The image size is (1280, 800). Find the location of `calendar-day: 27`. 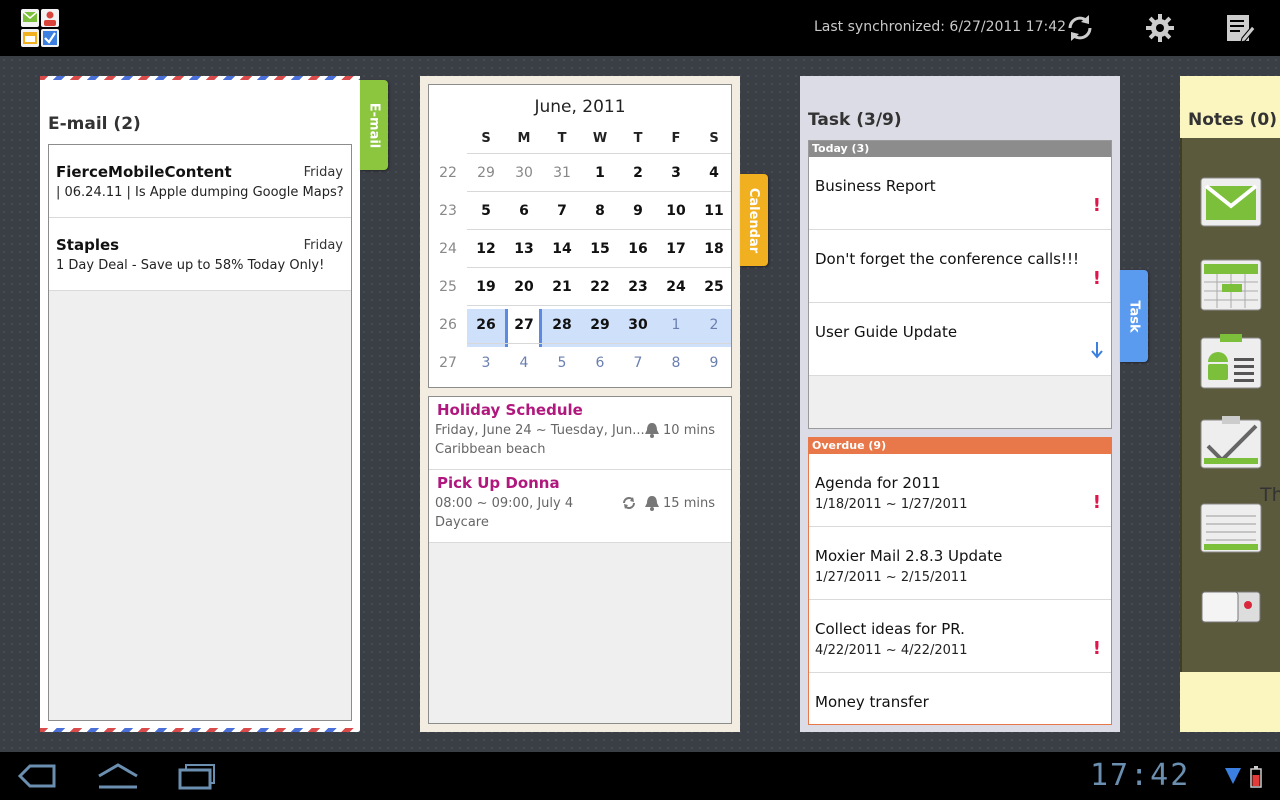

calendar-day: 27 is located at coordinates (524, 325).